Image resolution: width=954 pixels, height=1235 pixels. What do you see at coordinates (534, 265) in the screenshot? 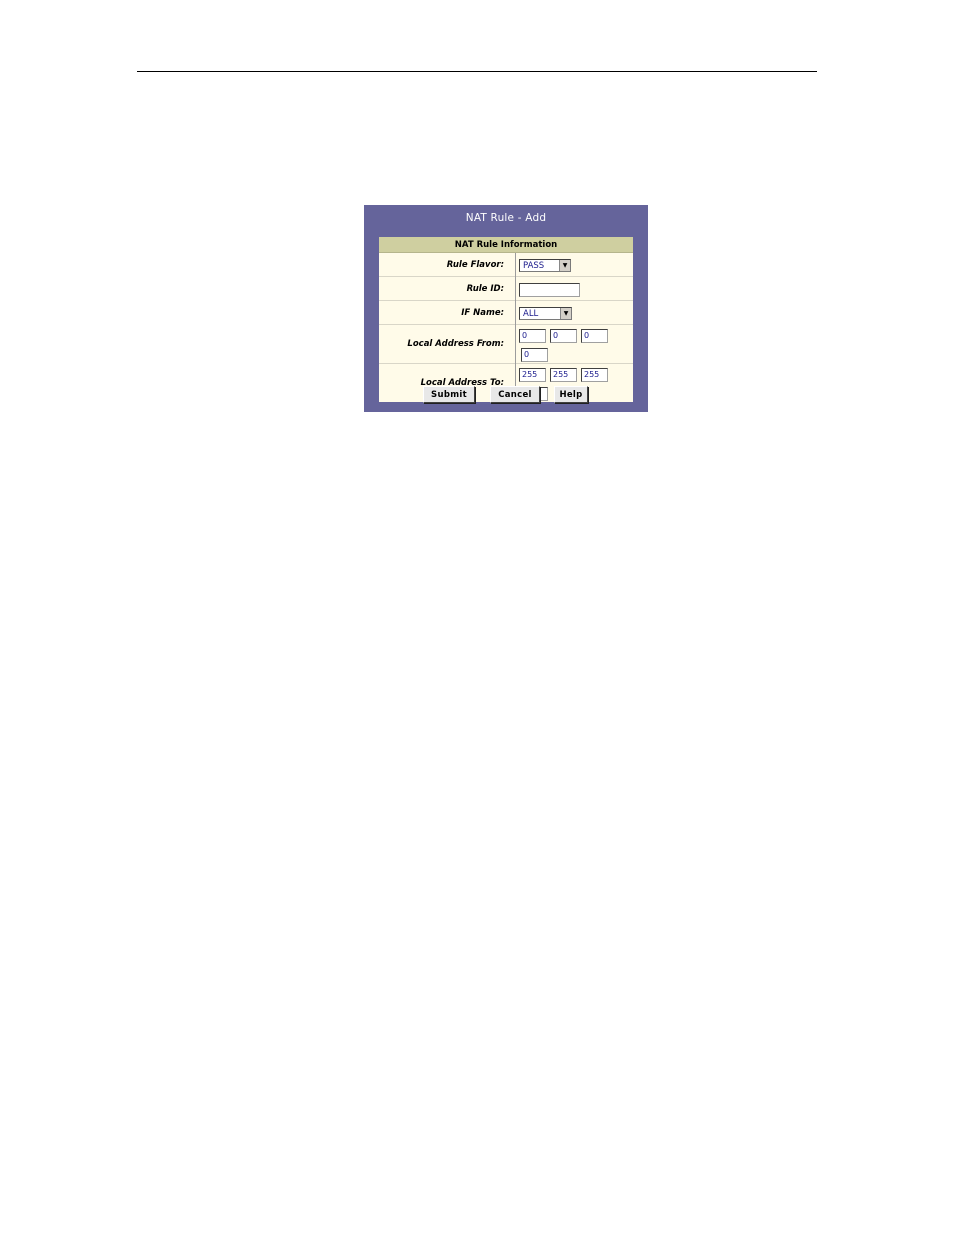
I see `rule-flavor-value: PASS` at bounding box center [534, 265].